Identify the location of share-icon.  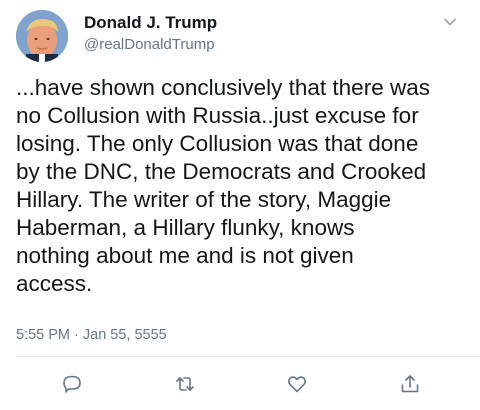
(410, 384).